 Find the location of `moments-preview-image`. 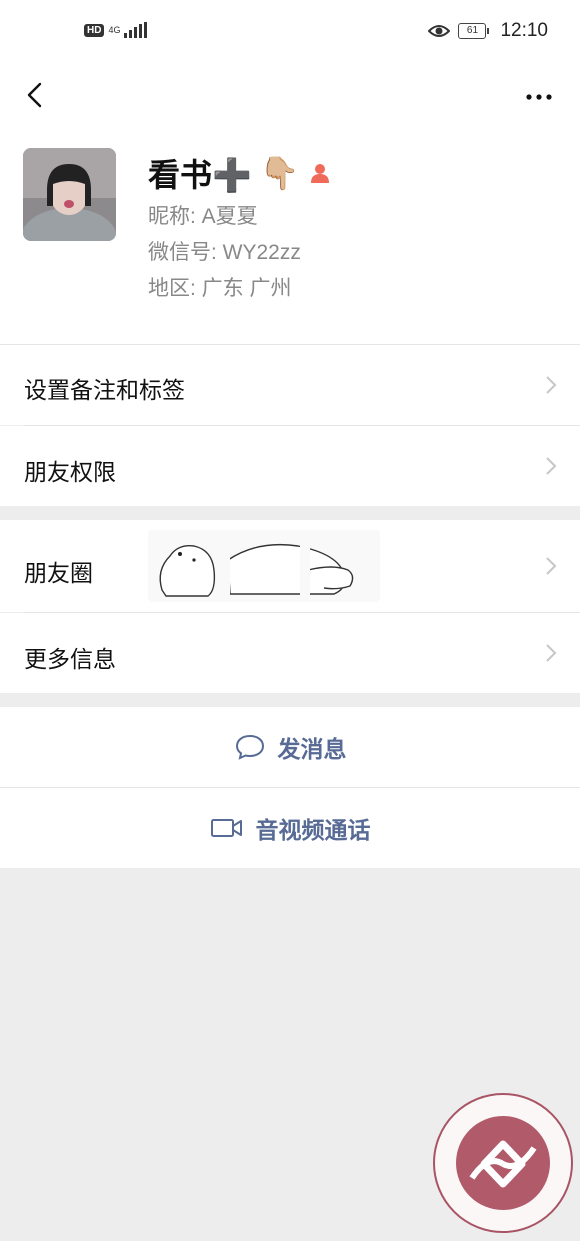

moments-preview-image is located at coordinates (264, 566).